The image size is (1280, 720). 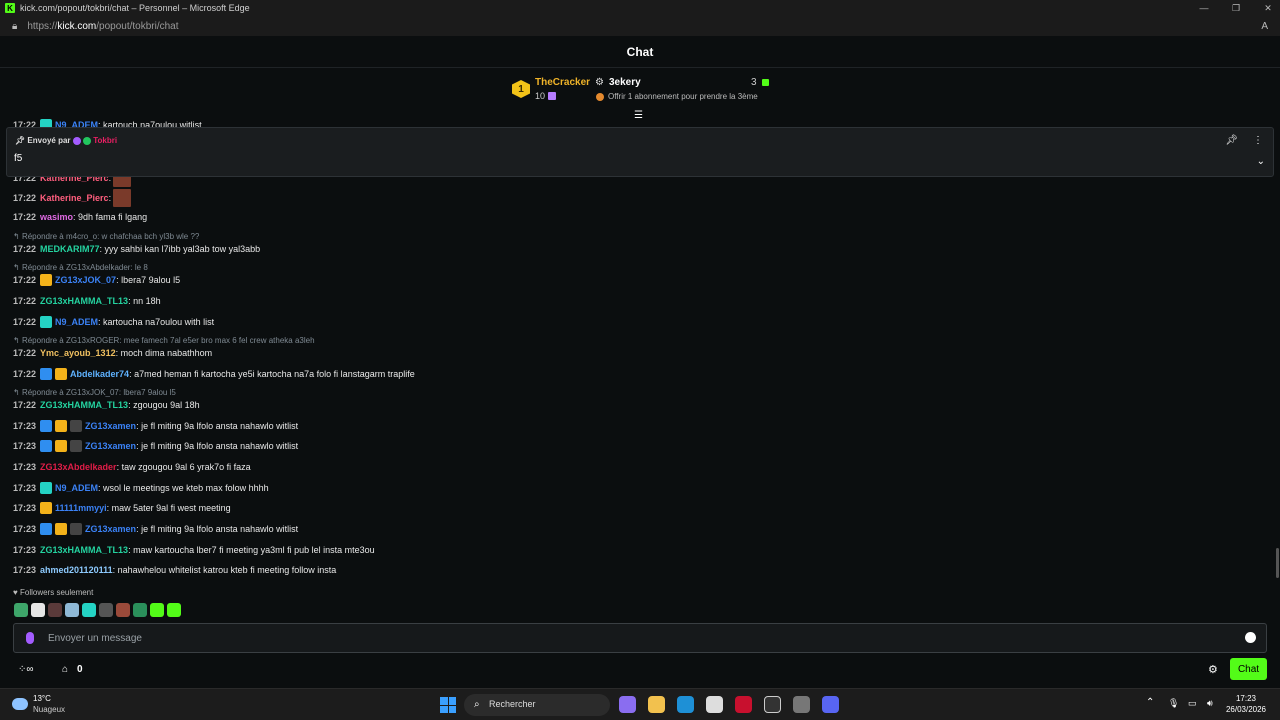 What do you see at coordinates (640, 152) in the screenshot?
I see `pinned-message: 📌︎ Envoyé par Tokbri f5 📌︎ ⋮ ⌄` at bounding box center [640, 152].